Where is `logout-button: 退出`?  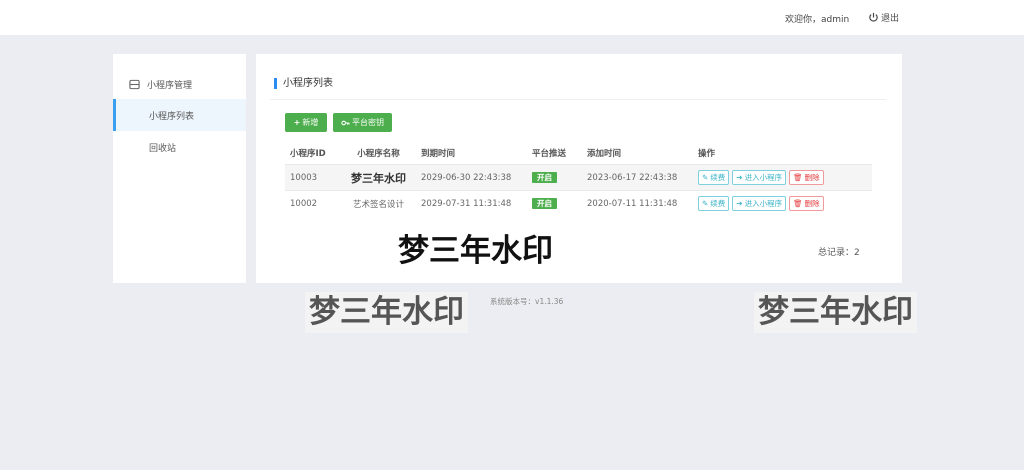 logout-button: 退出 is located at coordinates (883, 17).